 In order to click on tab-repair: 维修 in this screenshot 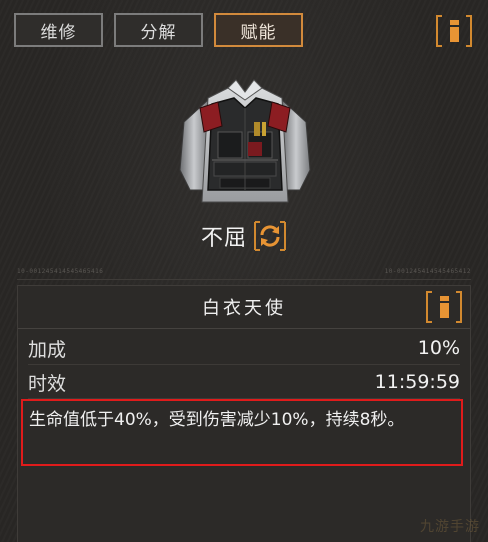, I will do `click(58, 30)`.